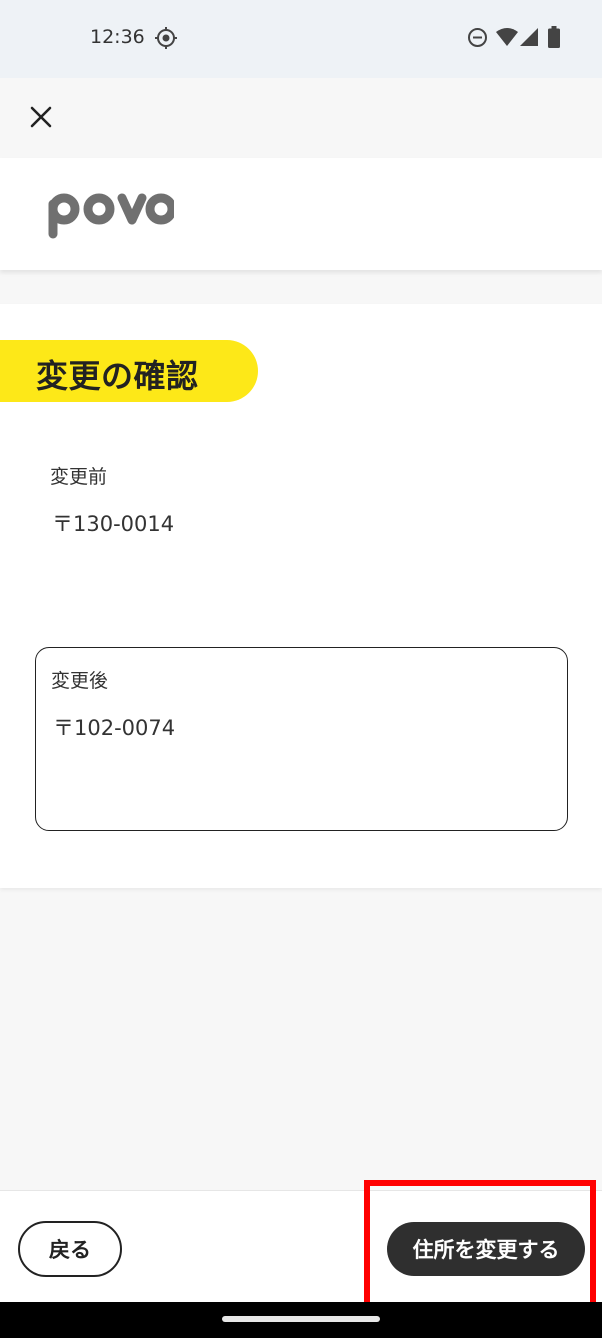 This screenshot has height=1338, width=602. What do you see at coordinates (114, 728) in the screenshot?
I see `after-postal-code: 〒102-0074` at bounding box center [114, 728].